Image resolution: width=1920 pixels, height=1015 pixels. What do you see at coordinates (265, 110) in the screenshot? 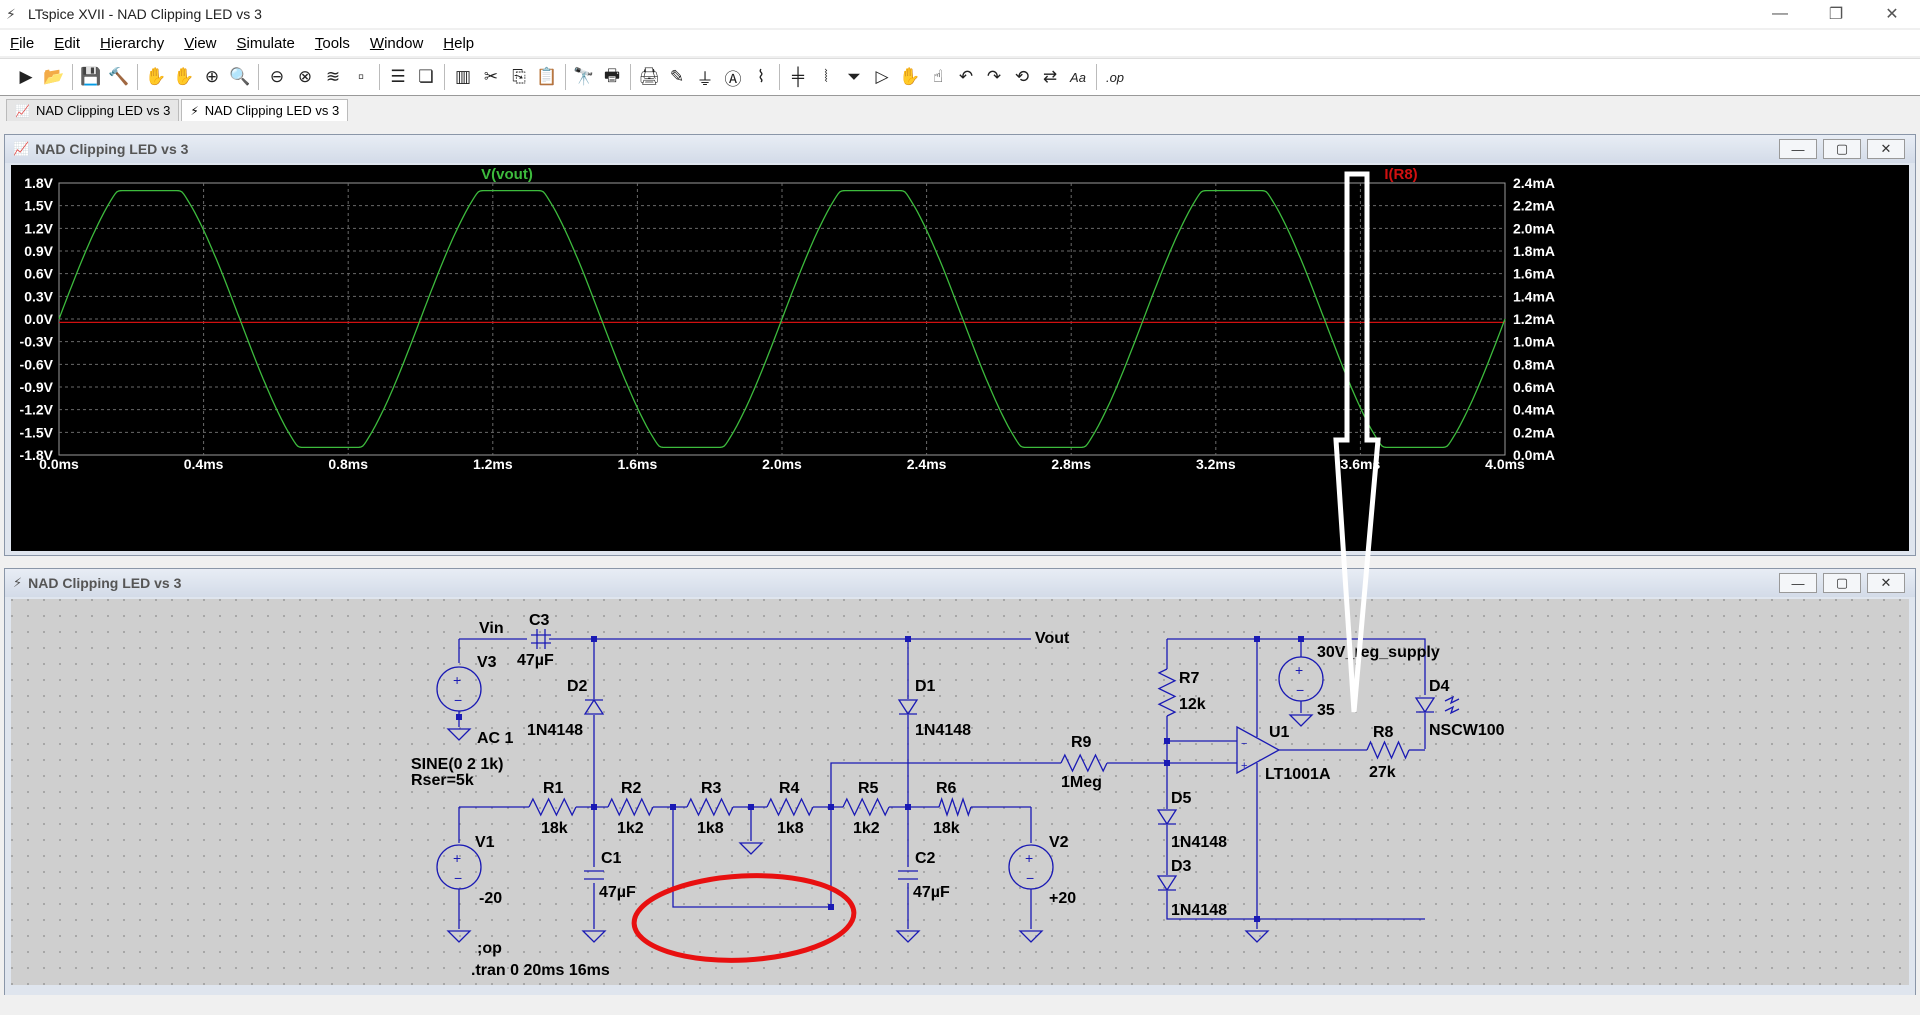
I see `tab-schematic: ⚡ NAD Clipping LED vs 3` at bounding box center [265, 110].